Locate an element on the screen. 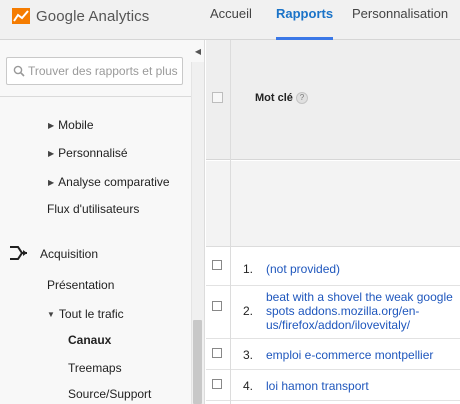 The width and height of the screenshot is (460, 404). column-divider is located at coordinates (230, 222).